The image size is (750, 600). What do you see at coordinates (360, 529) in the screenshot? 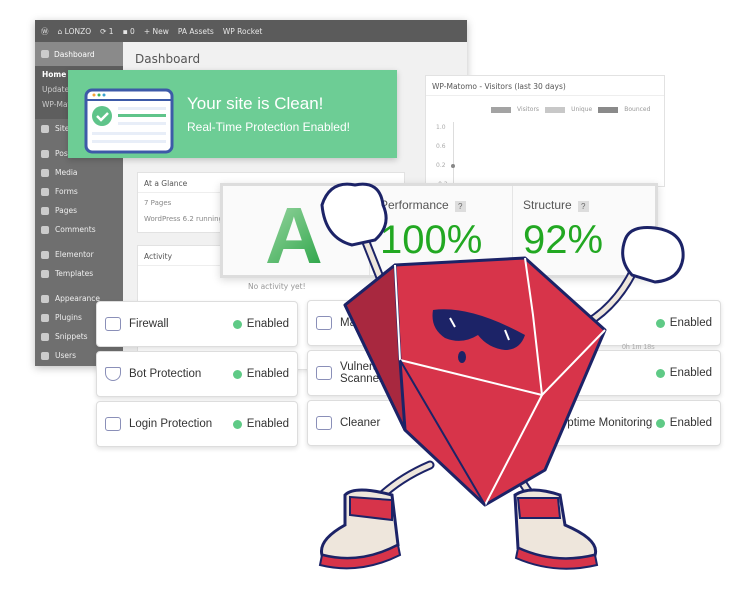
I see `left-sneaker-icon` at bounding box center [360, 529].